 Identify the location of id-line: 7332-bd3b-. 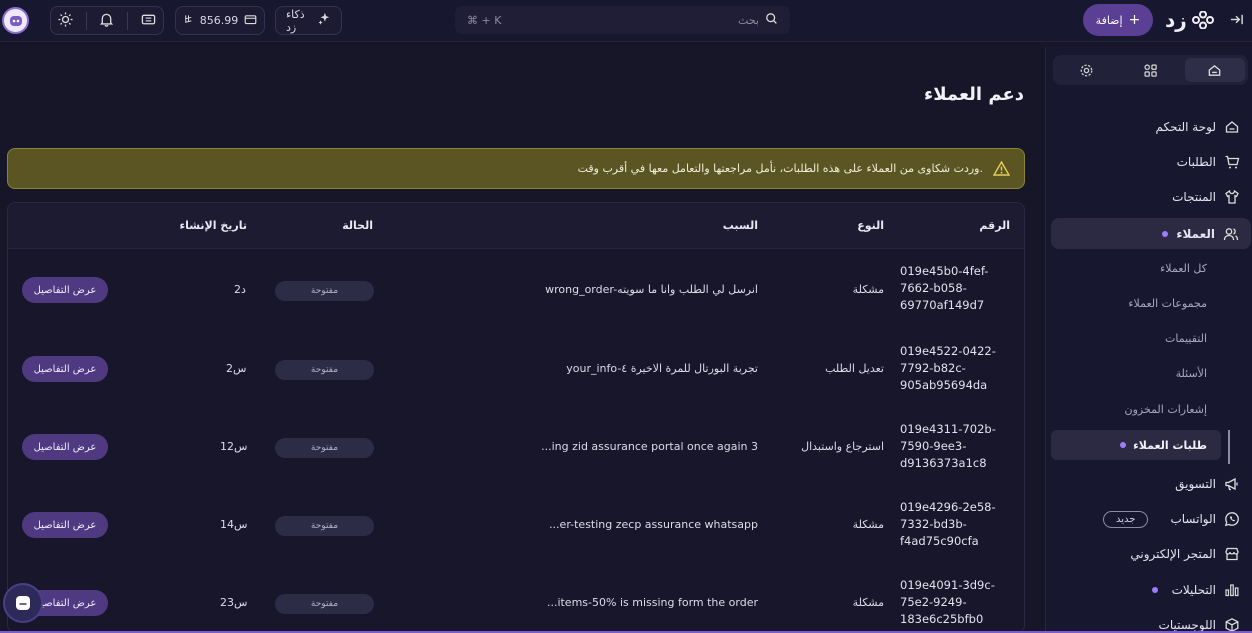
(933, 524).